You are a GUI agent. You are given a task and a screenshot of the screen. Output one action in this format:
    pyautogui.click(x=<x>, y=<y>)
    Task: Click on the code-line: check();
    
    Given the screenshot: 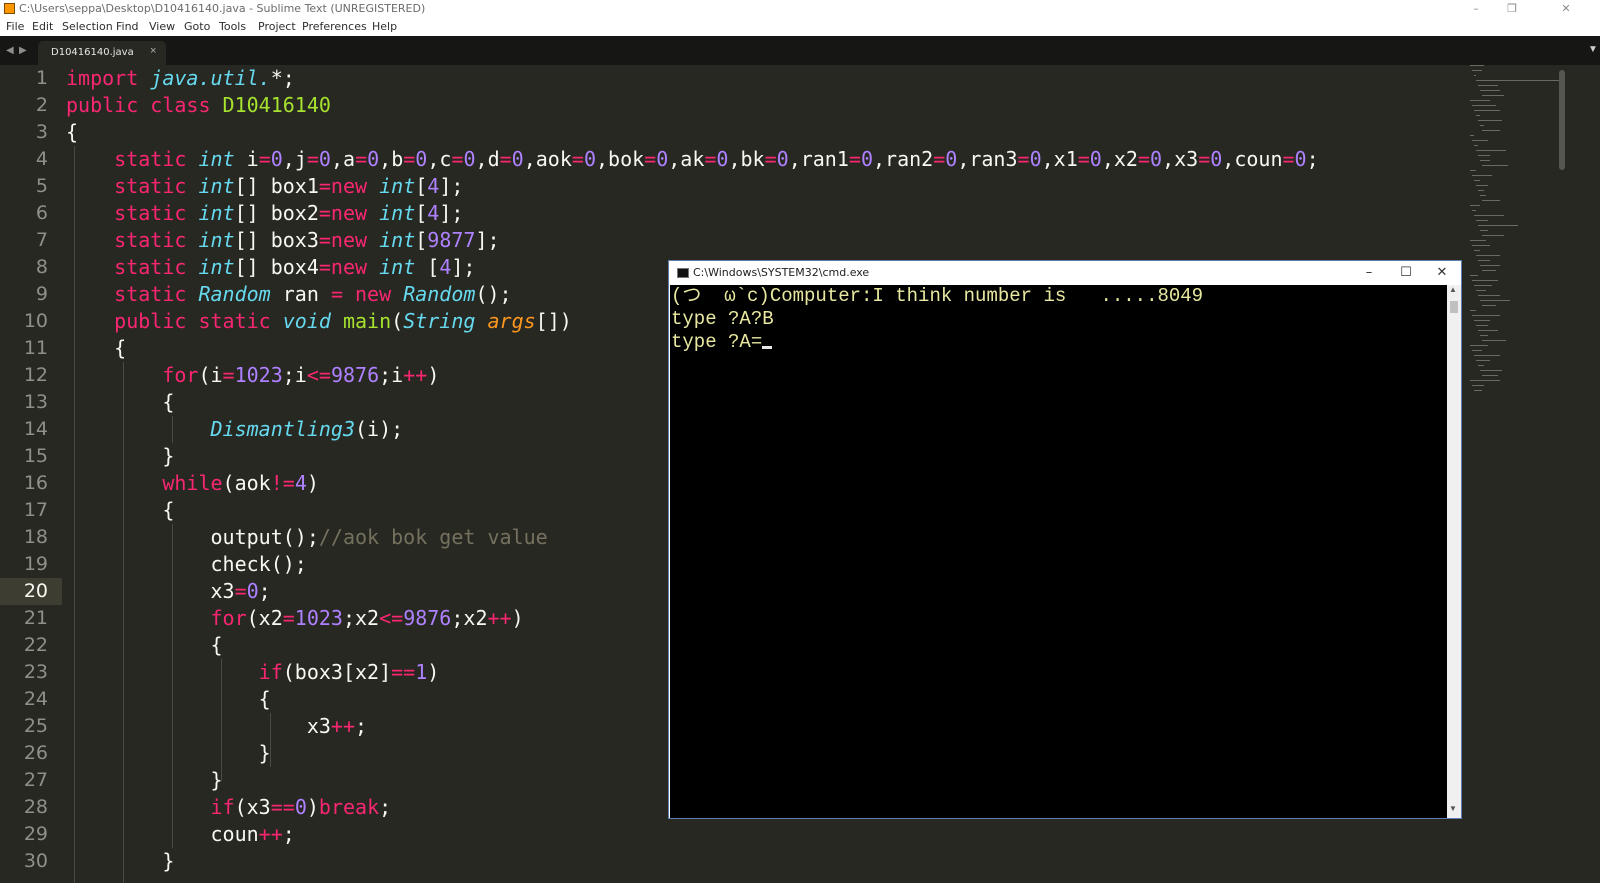 What is the action you would take?
    pyautogui.click(x=186, y=564)
    